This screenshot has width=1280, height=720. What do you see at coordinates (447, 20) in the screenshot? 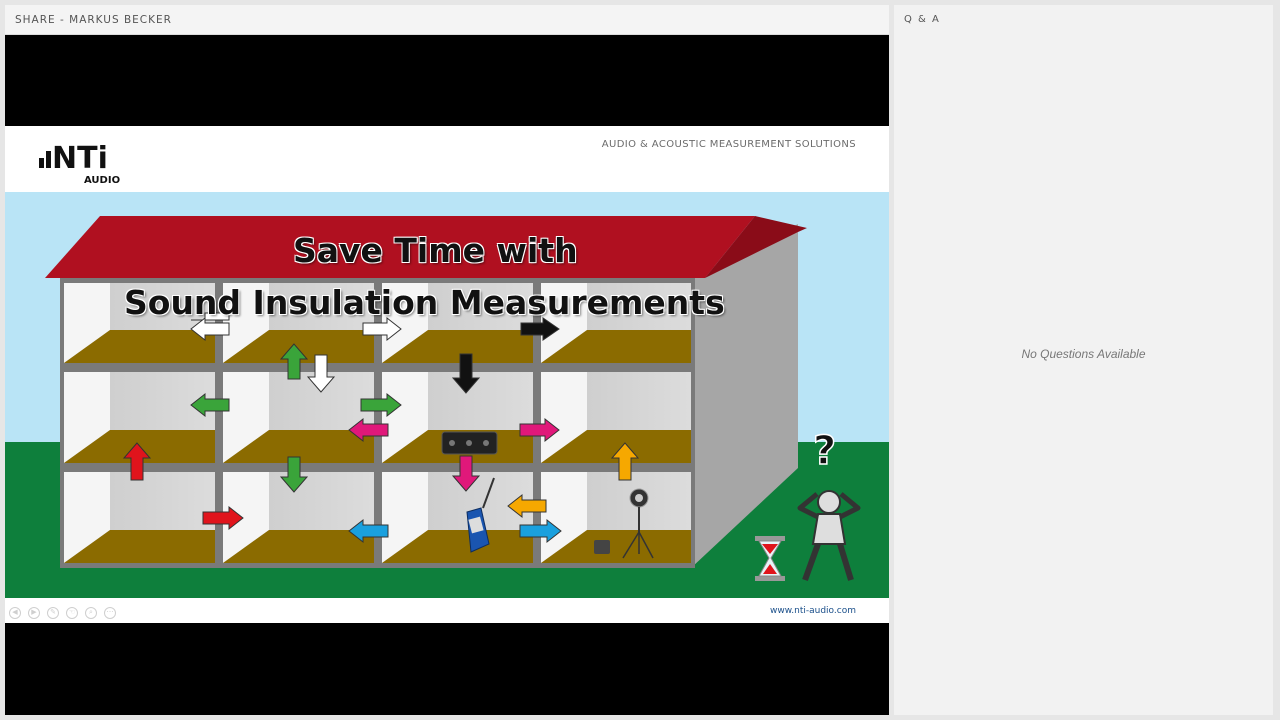
I see `share-header: SHARE - MARKUS BECKER` at bounding box center [447, 20].